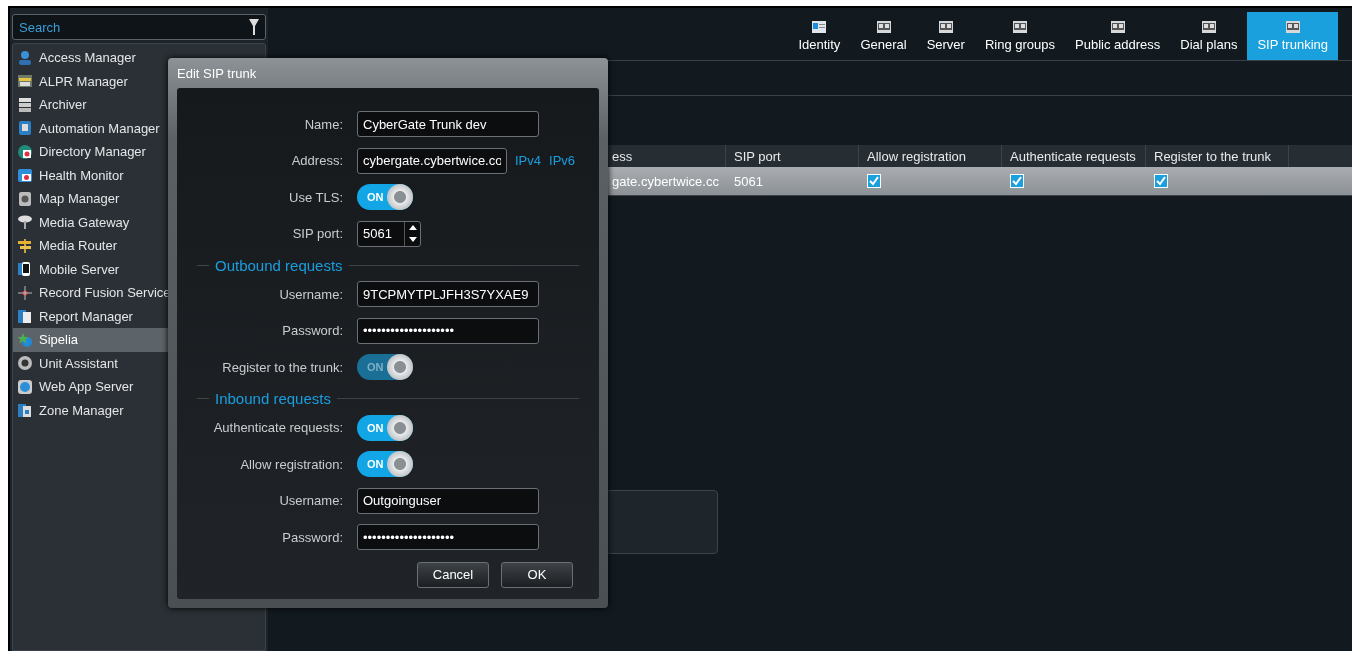 The width and height of the screenshot is (1358, 651). I want to click on search-field: Search, so click(139, 27).